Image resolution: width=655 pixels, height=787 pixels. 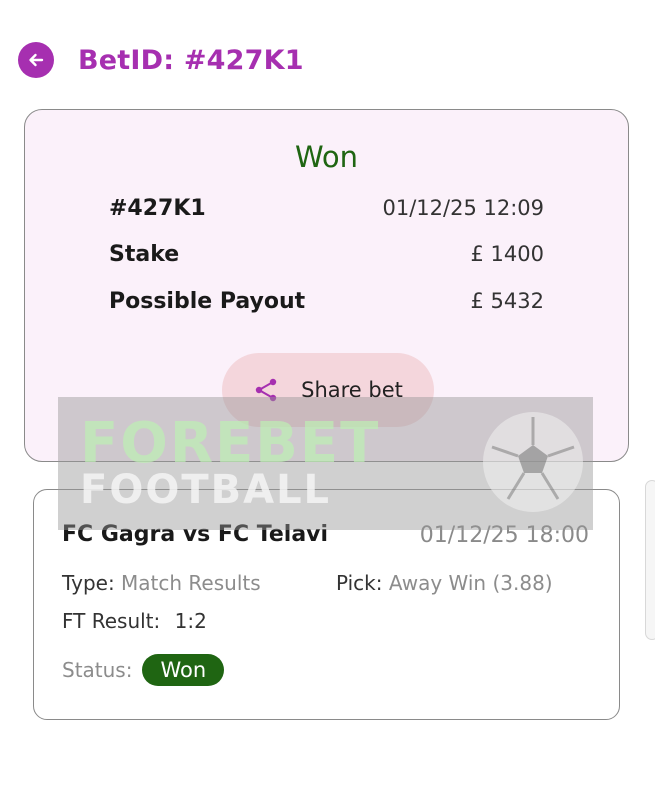 I want to click on bet-datetime: 01/12/25 12:09, so click(x=463, y=208).